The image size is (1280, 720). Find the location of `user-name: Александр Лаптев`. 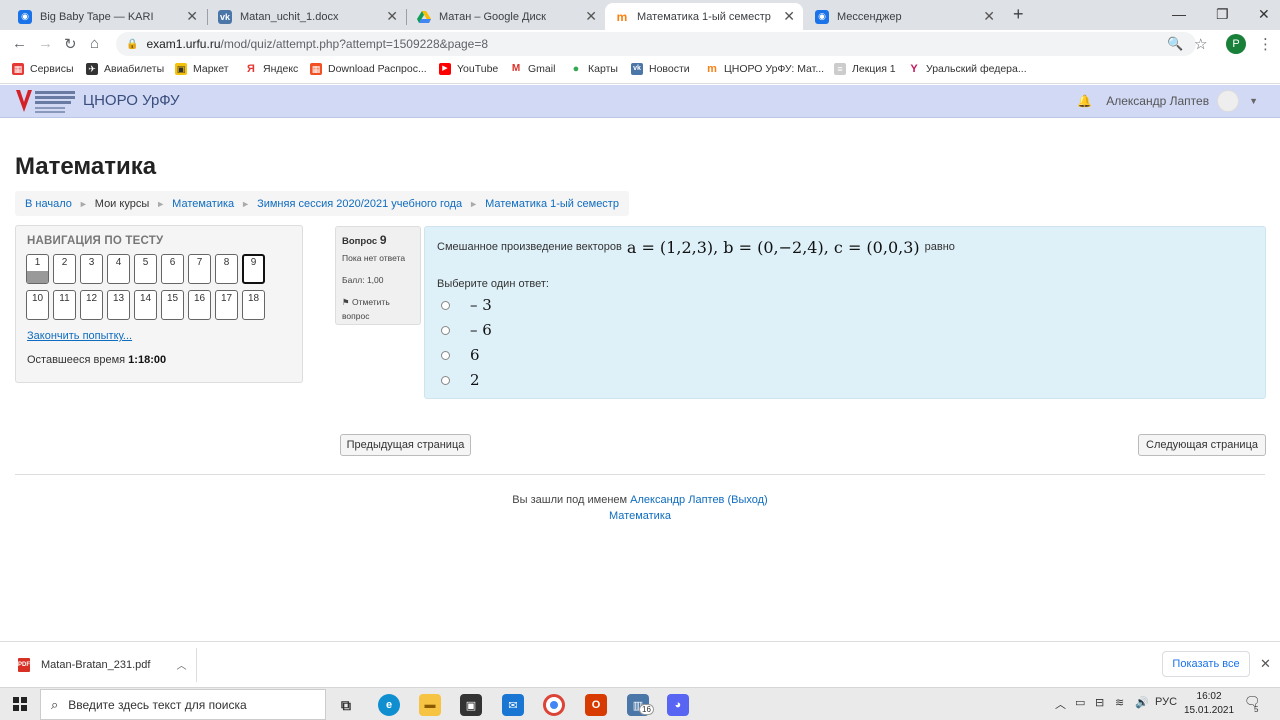

user-name: Александр Лаптев is located at coordinates (1157, 101).